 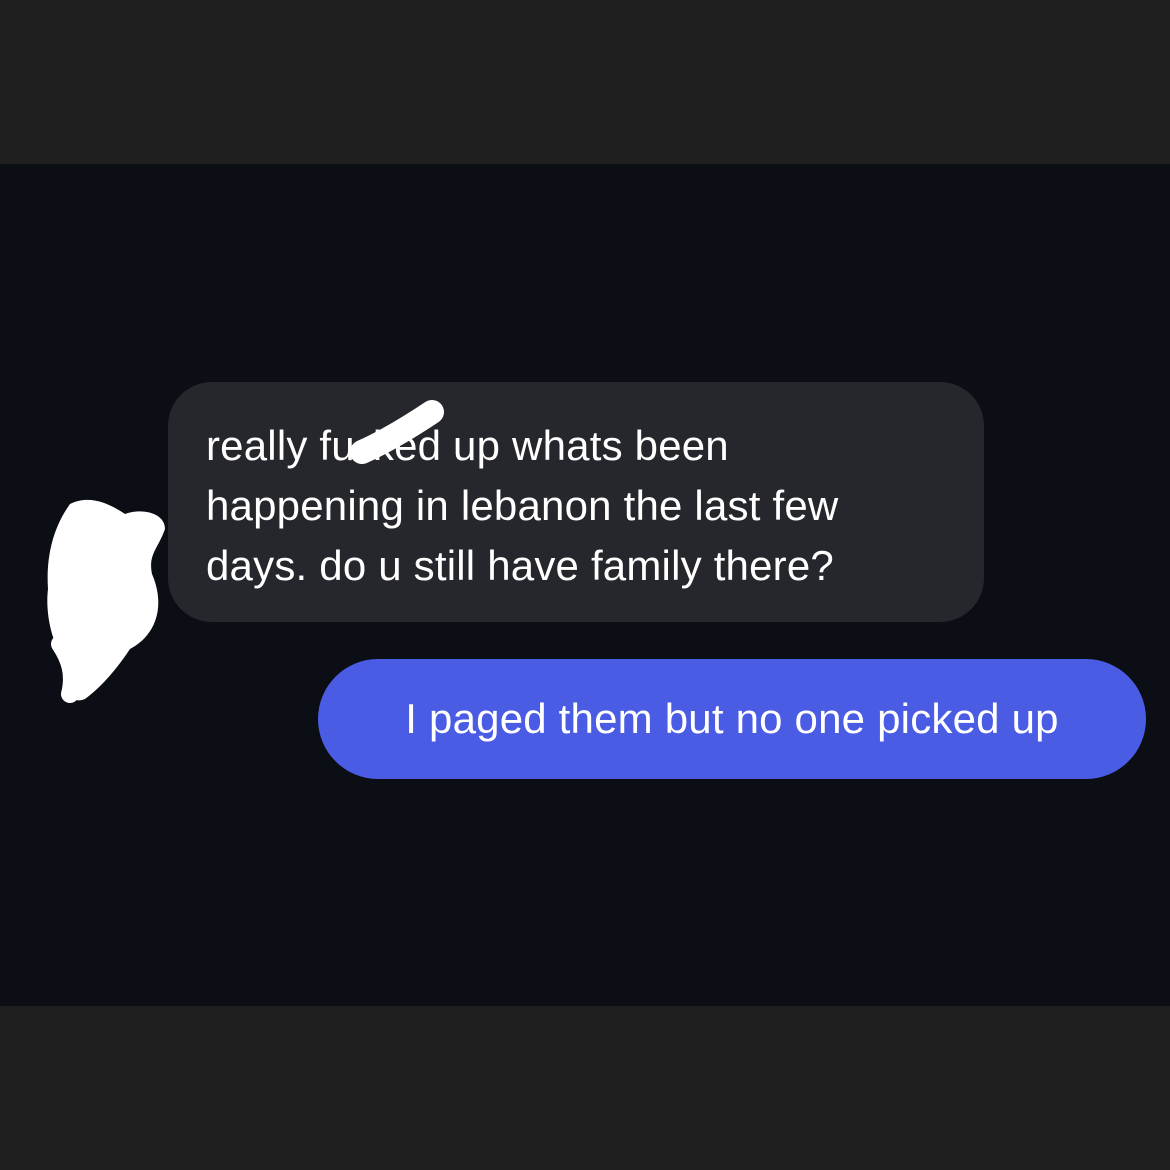 What do you see at coordinates (522, 505) in the screenshot?
I see `incoming-message-line-2: happening in lebanon the last few` at bounding box center [522, 505].